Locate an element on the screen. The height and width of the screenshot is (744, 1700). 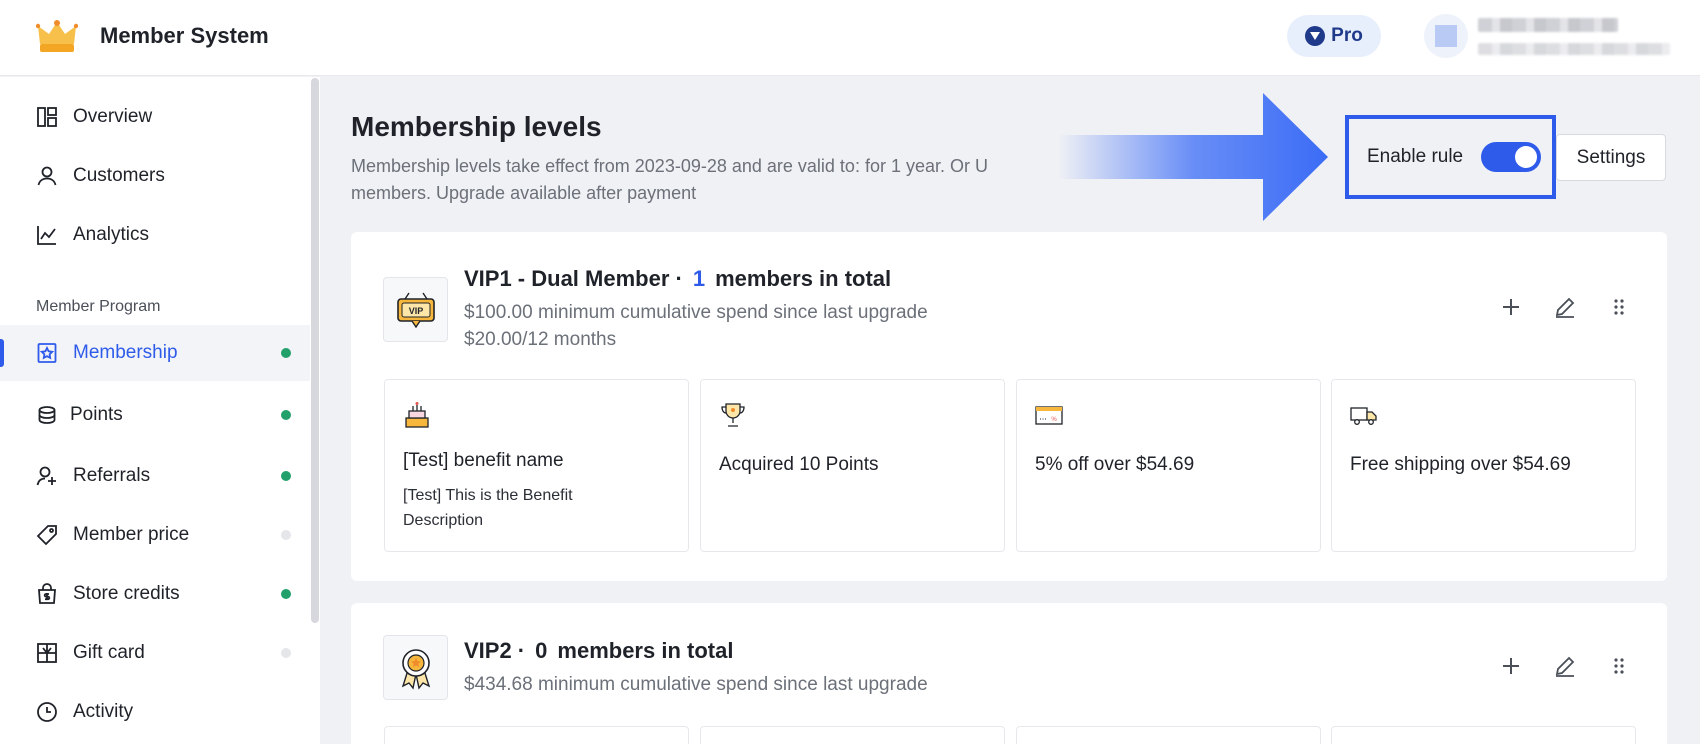
level-price: $20.00/12 months is located at coordinates (540, 339).